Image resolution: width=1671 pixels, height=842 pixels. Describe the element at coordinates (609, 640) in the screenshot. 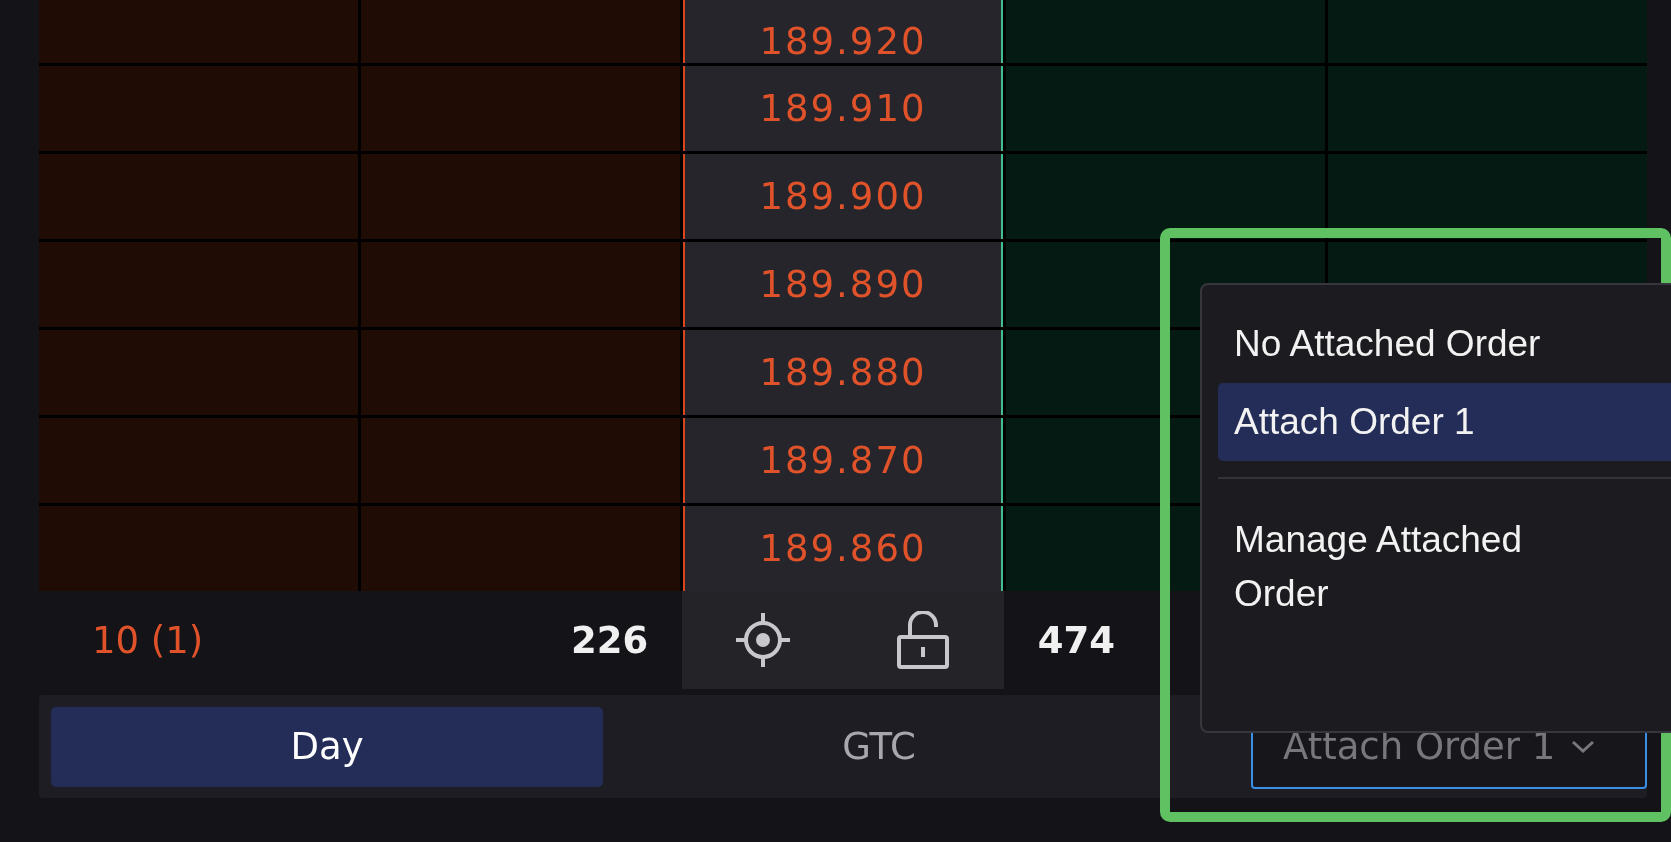

I see `bid-size-total: 226` at that location.